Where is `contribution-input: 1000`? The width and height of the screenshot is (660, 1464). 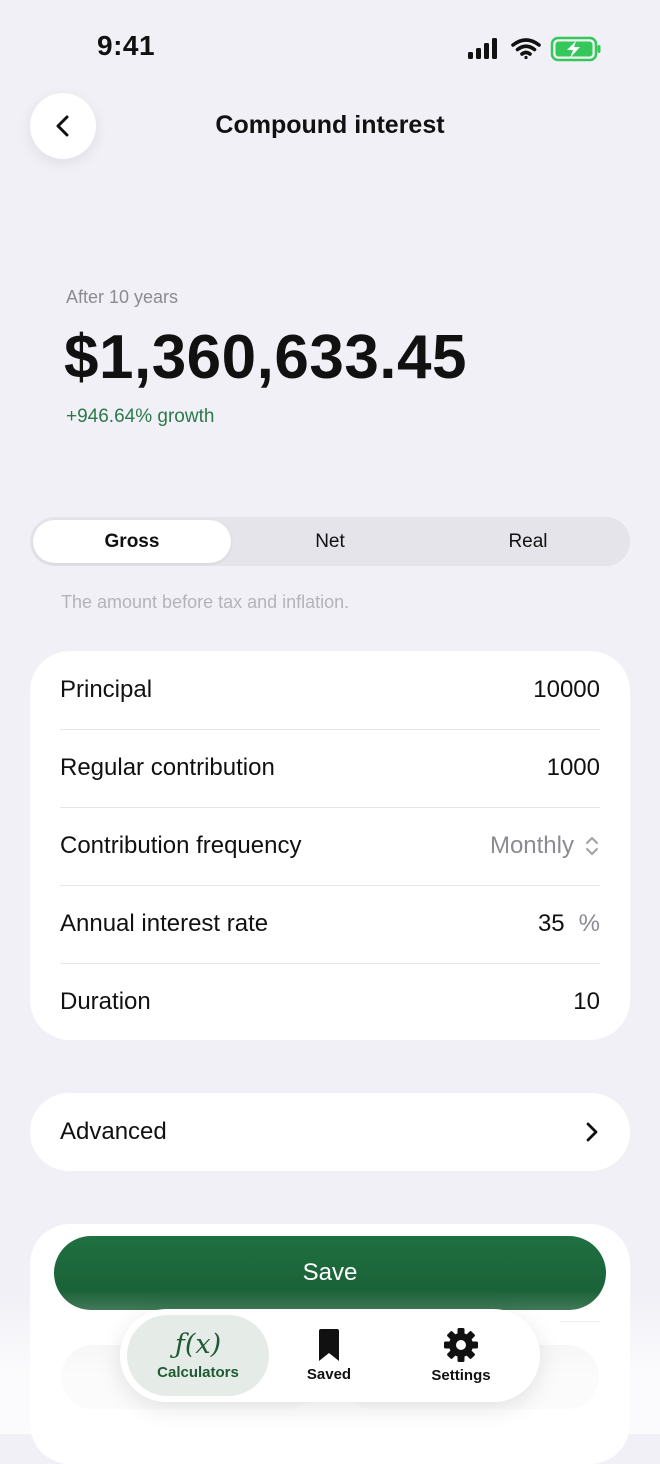
contribution-input: 1000 is located at coordinates (573, 768).